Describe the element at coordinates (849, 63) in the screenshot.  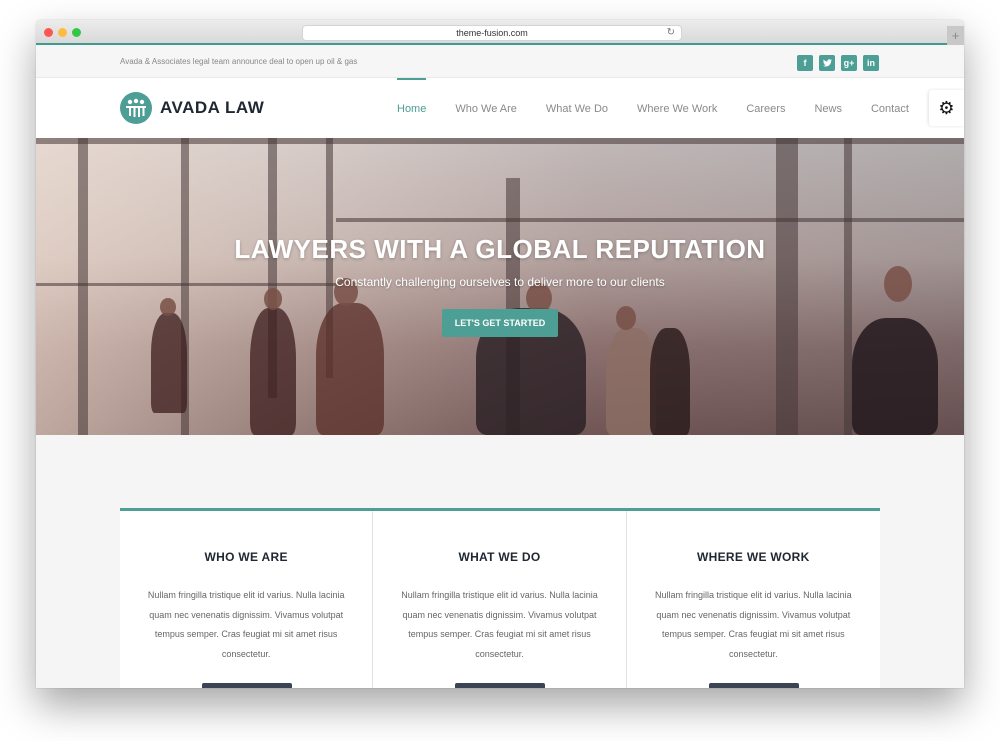
I see `google-plus-icon: g+` at that location.